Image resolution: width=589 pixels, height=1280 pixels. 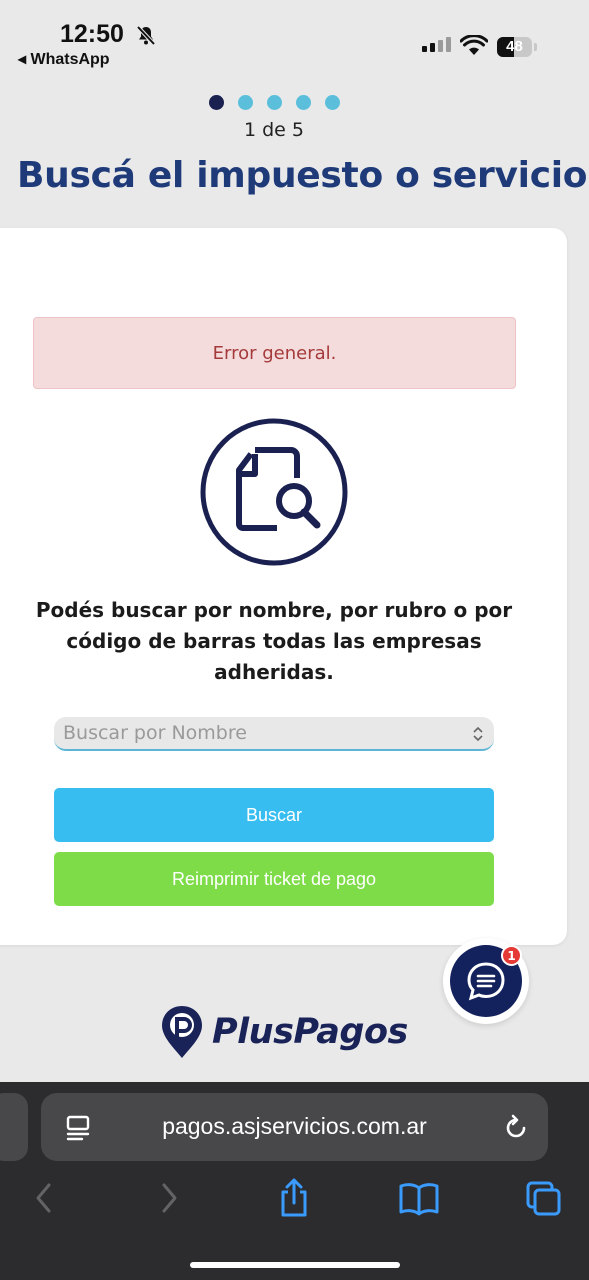 What do you see at coordinates (43, 1198) in the screenshot?
I see `back-arrow-icon` at bounding box center [43, 1198].